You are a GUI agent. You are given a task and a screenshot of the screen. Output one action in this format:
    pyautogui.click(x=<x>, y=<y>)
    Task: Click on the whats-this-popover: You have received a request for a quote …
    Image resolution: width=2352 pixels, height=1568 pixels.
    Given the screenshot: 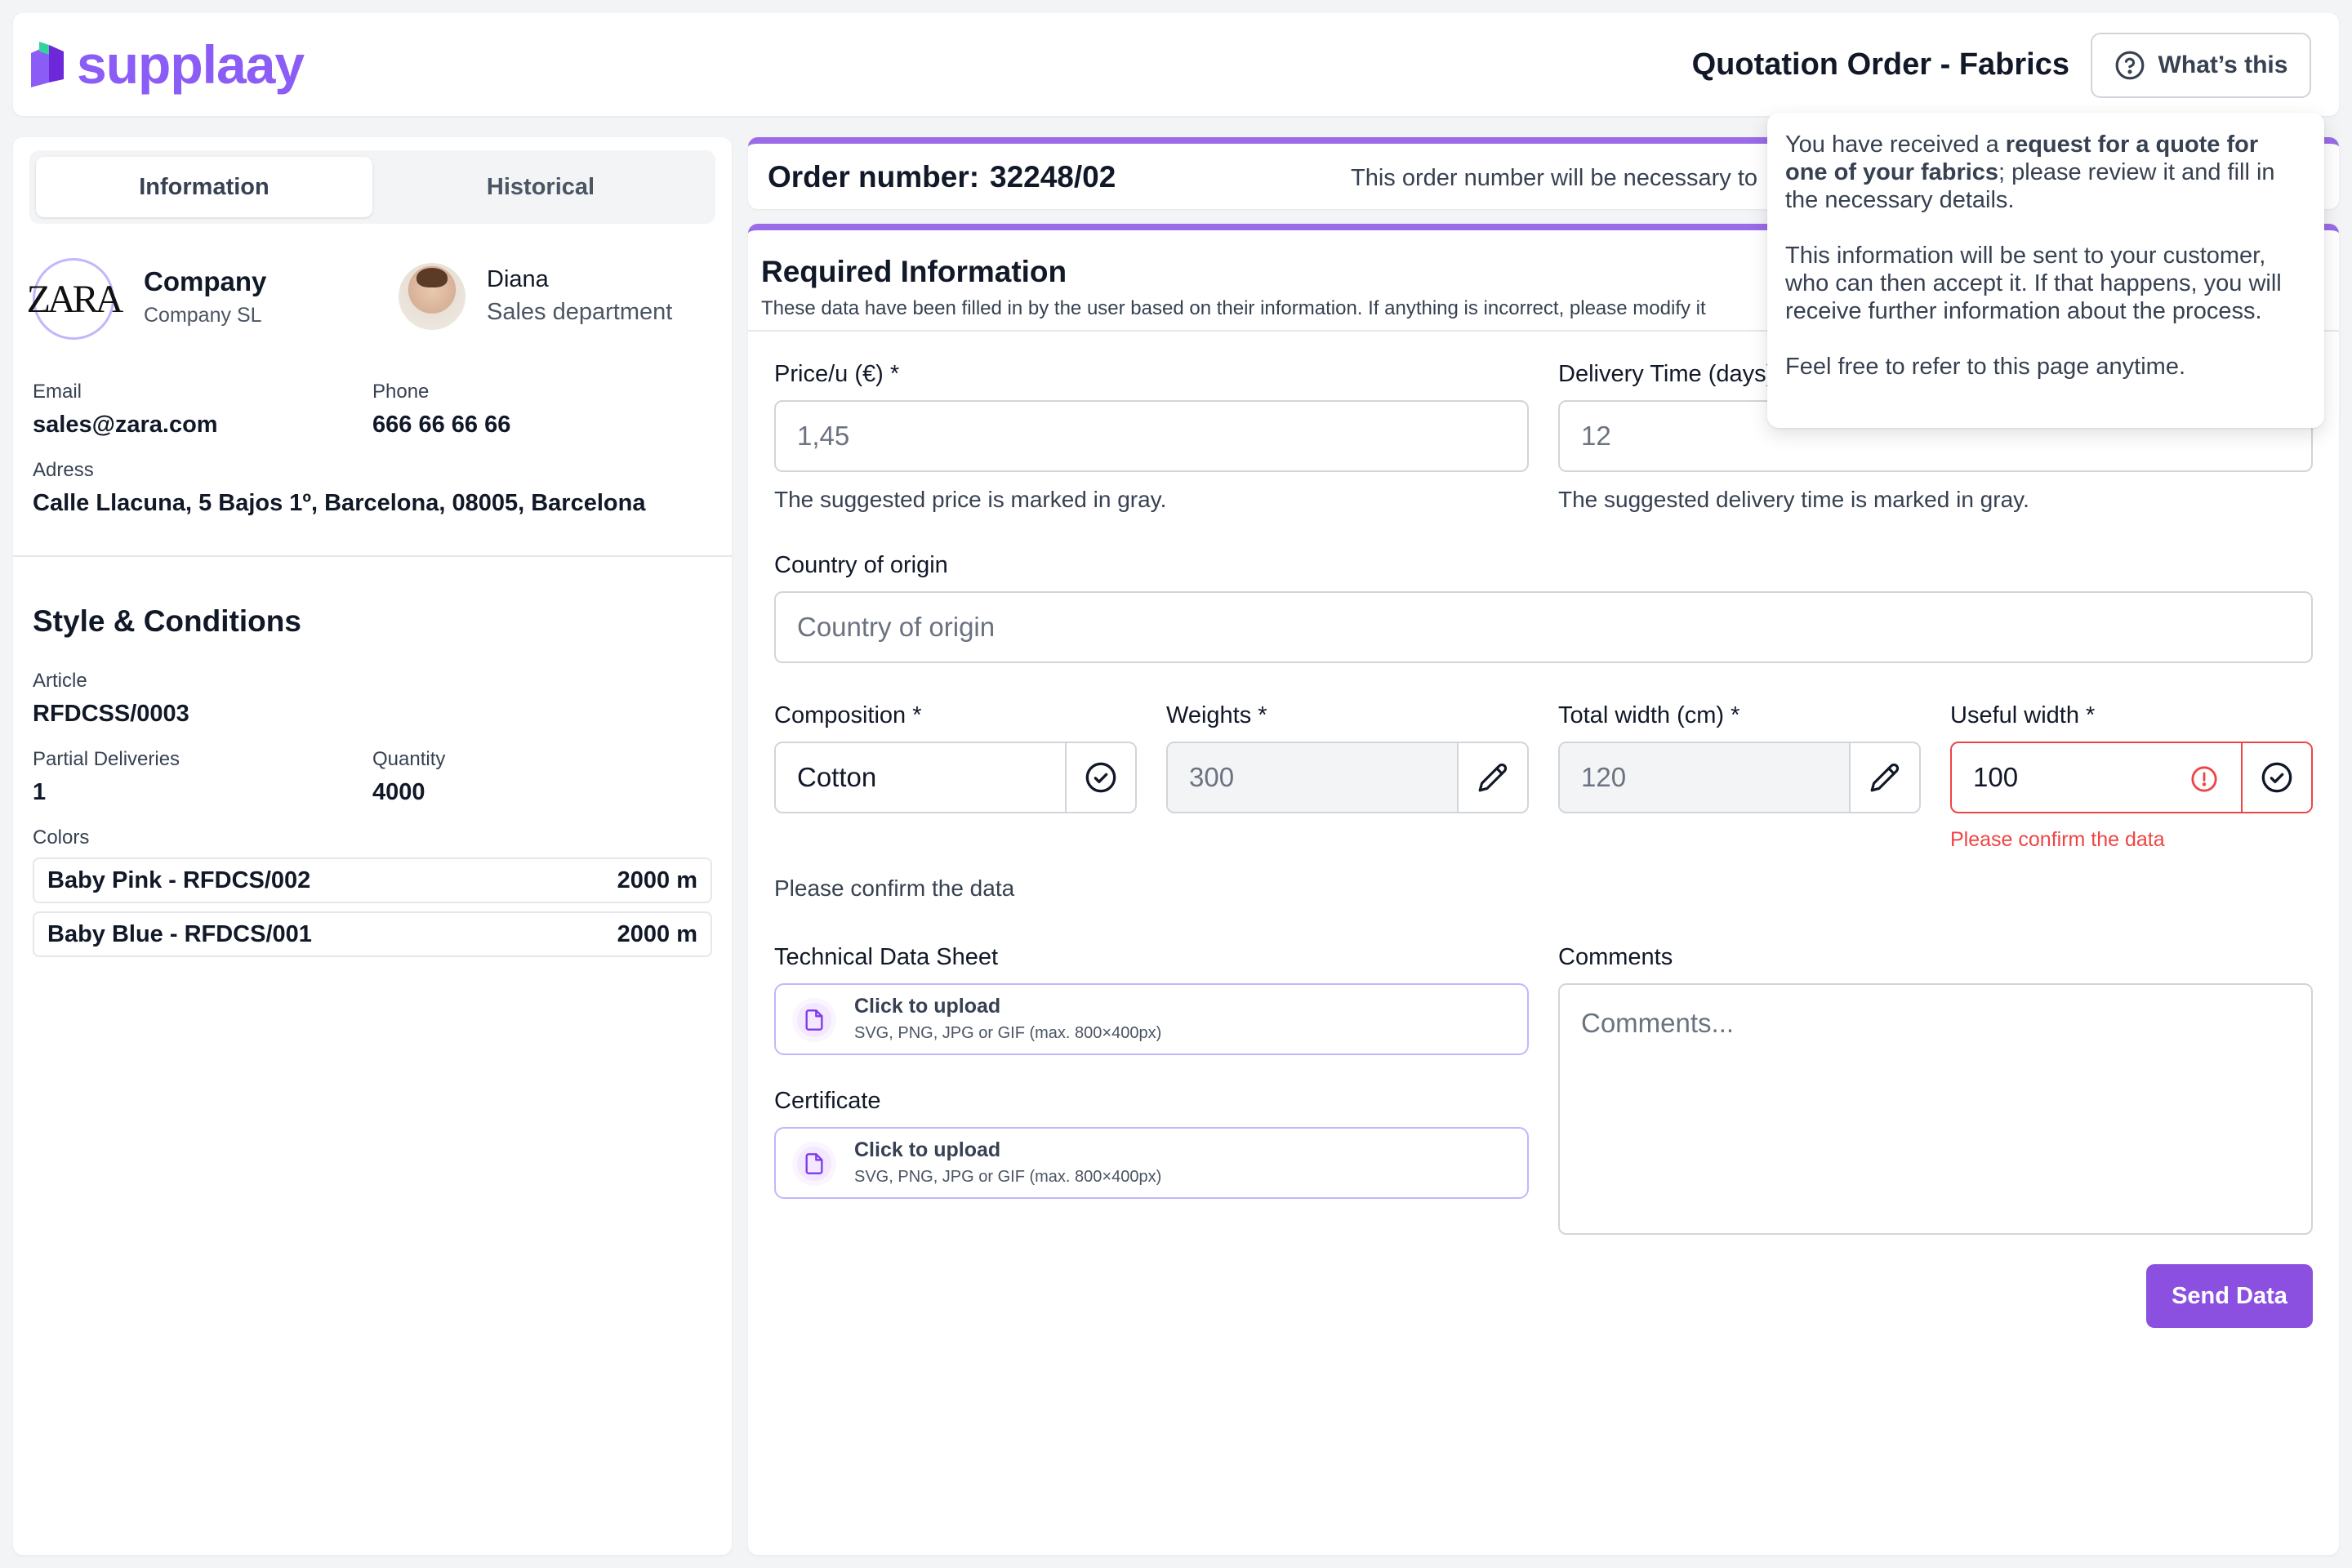 What is the action you would take?
    pyautogui.click(x=2045, y=270)
    